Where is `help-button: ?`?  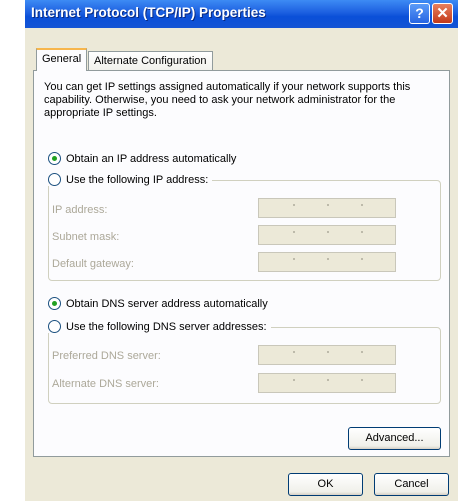
help-button: ? is located at coordinates (419, 13).